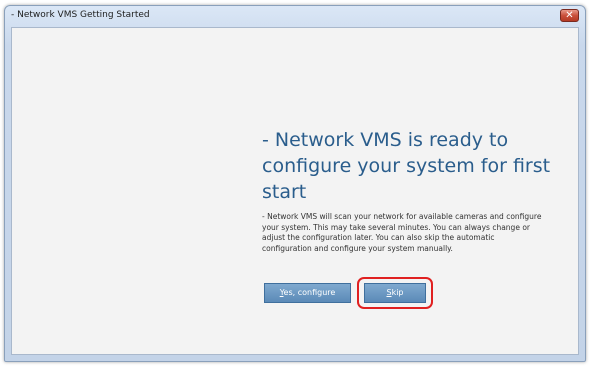 The image size is (592, 367). I want to click on skip-button: Skip, so click(395, 293).